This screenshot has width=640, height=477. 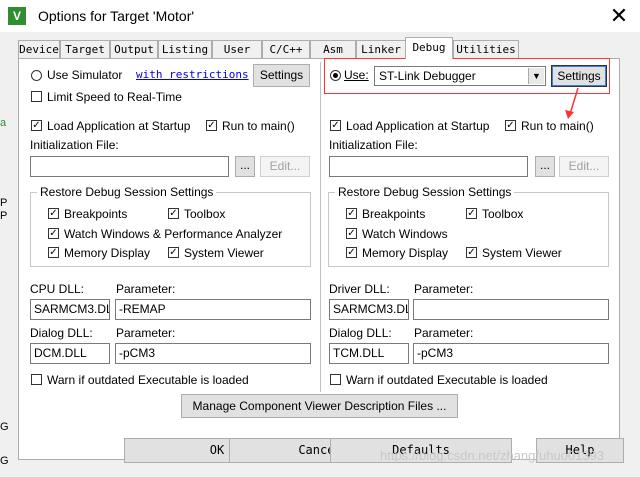 I want to click on dialog-dll-label: Dialog DLL:, so click(x=61, y=333).